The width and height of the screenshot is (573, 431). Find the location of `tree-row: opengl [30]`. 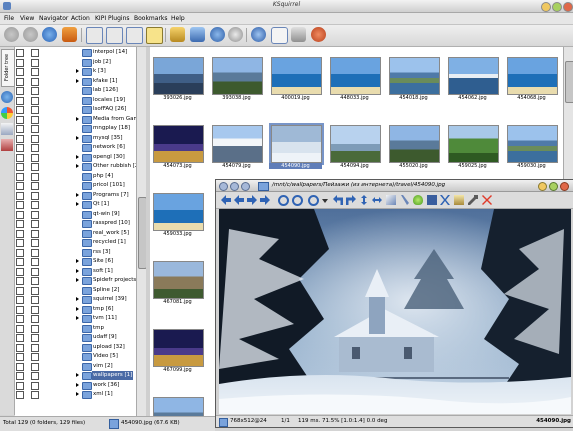

tree-row: opengl [30] is located at coordinates (75, 157).